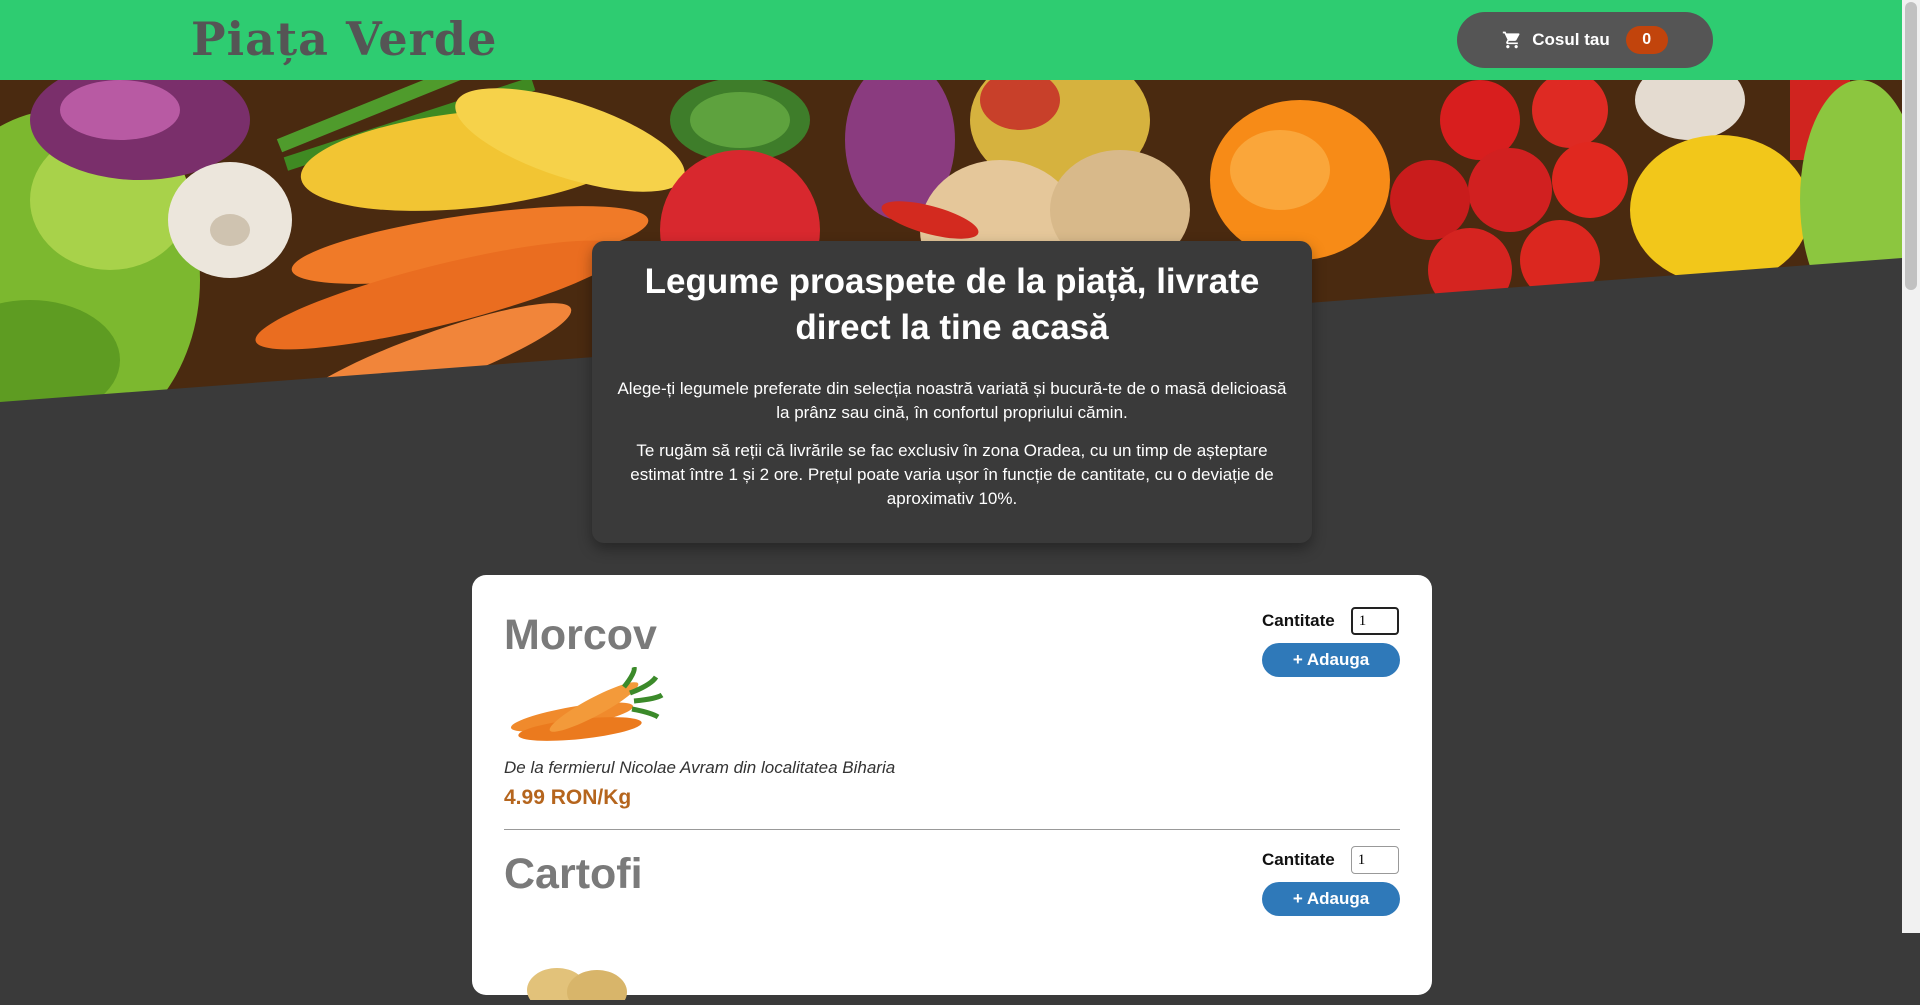  What do you see at coordinates (580, 635) in the screenshot?
I see `product-name: Morcov` at bounding box center [580, 635].